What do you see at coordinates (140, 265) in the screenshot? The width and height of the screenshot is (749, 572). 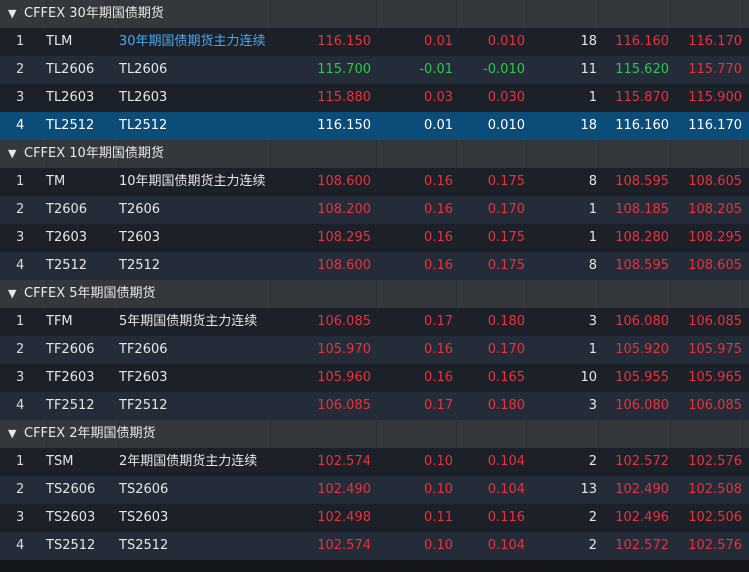 I see `contract-name: T2512` at bounding box center [140, 265].